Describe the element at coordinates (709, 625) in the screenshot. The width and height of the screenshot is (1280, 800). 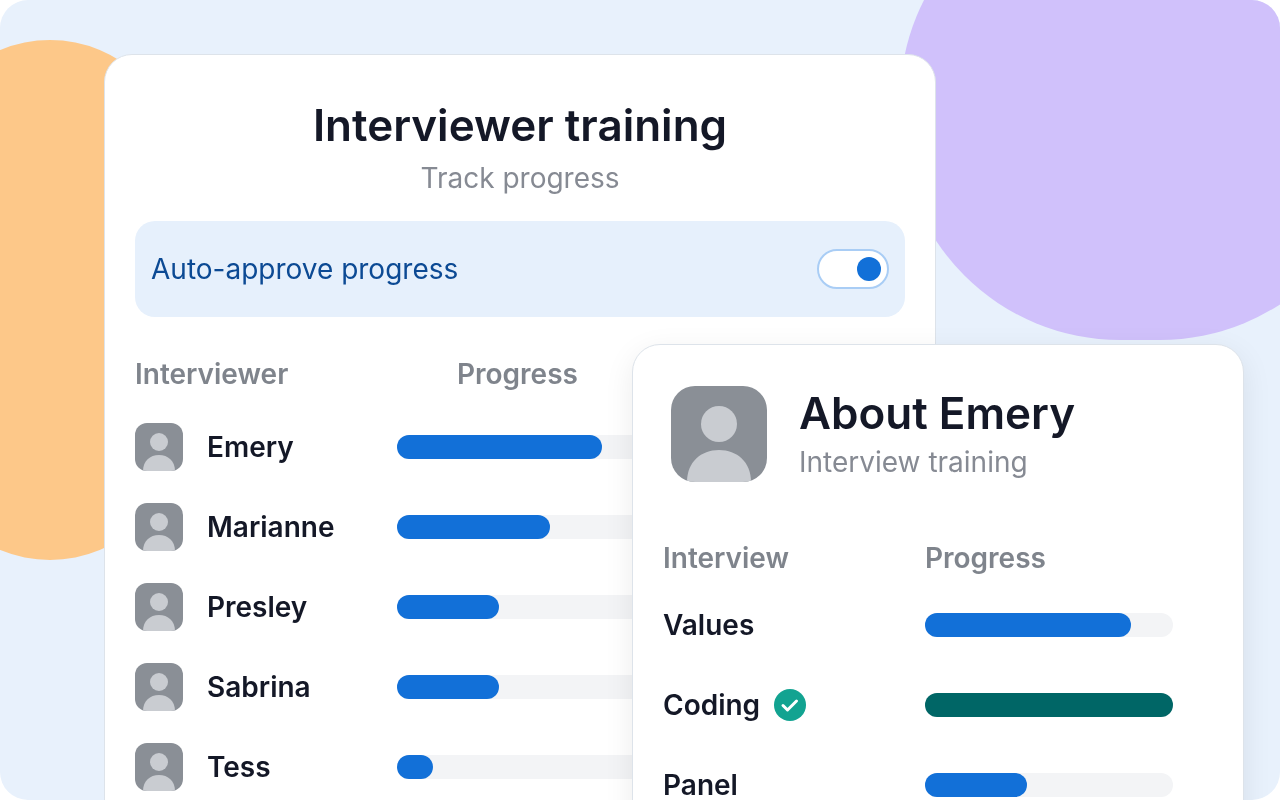
I see `interview-name: Values` at that location.